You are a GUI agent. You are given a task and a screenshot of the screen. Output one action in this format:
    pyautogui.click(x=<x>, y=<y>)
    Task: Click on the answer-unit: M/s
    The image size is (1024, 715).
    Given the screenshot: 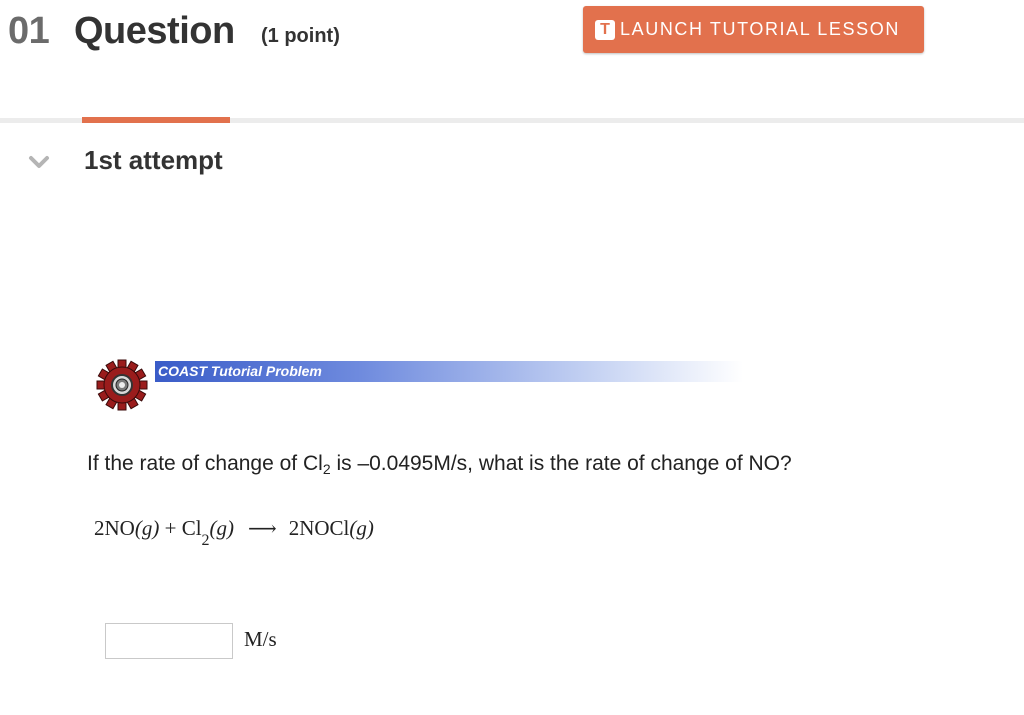 What is the action you would take?
    pyautogui.click(x=260, y=639)
    